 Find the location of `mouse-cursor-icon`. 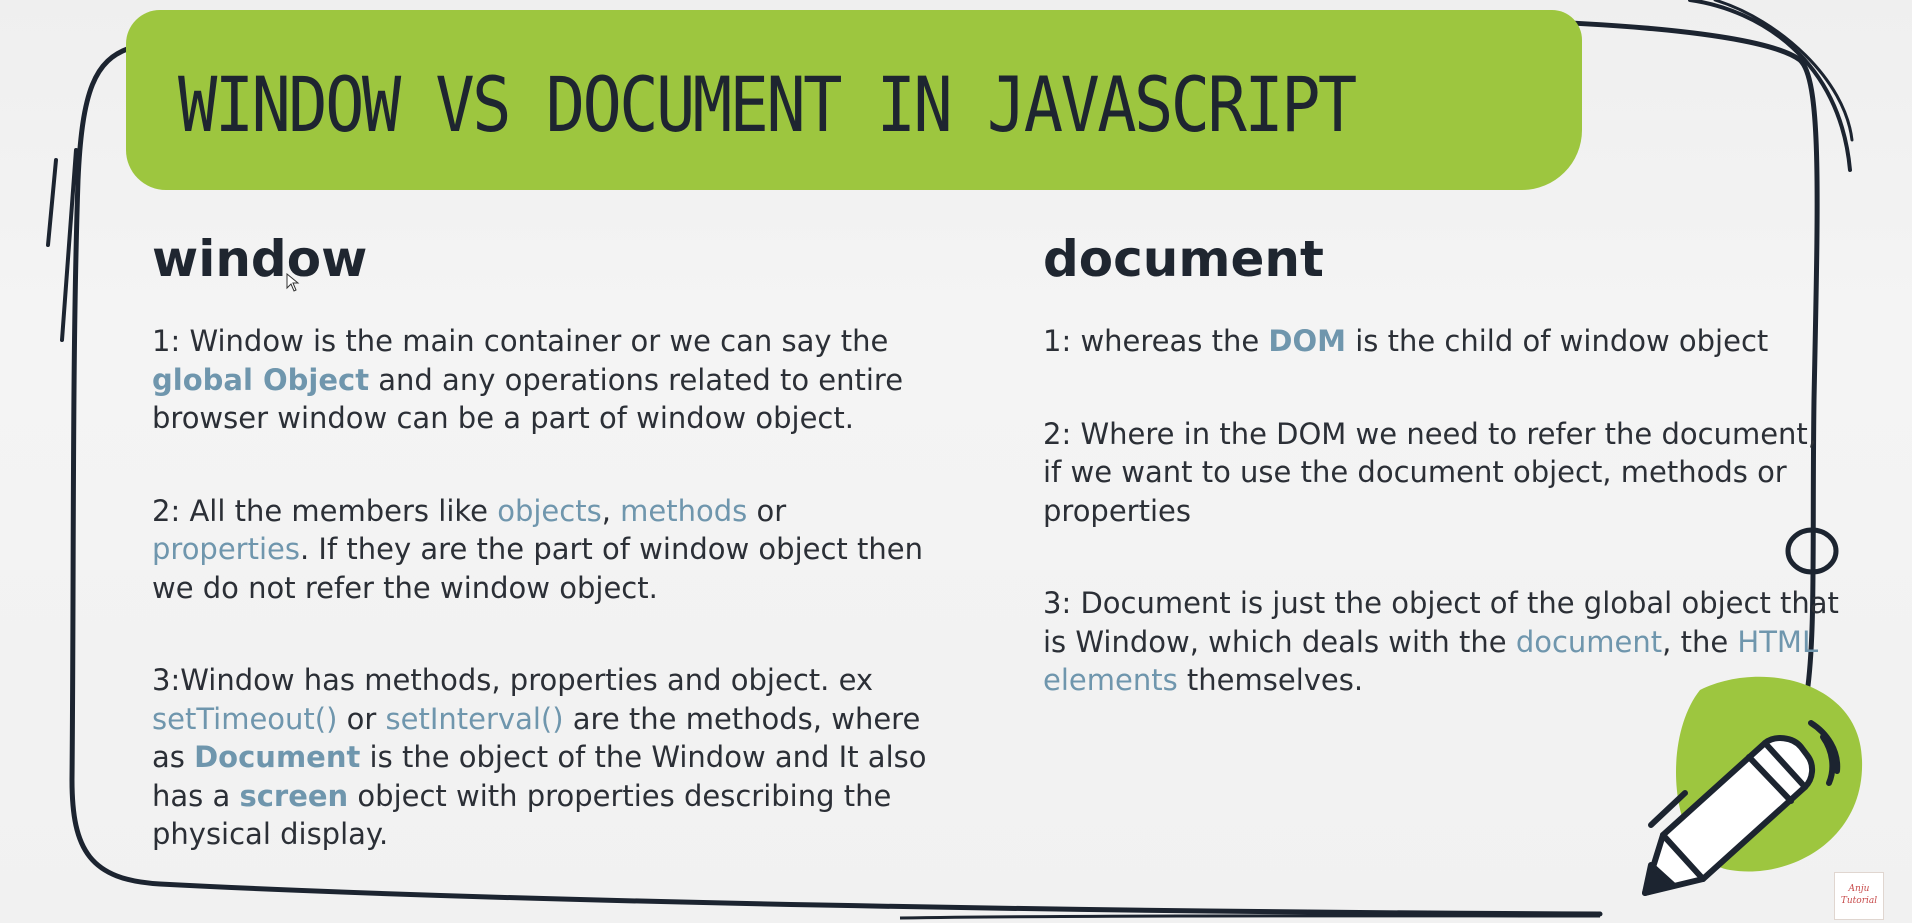

mouse-cursor-icon is located at coordinates (293, 282).